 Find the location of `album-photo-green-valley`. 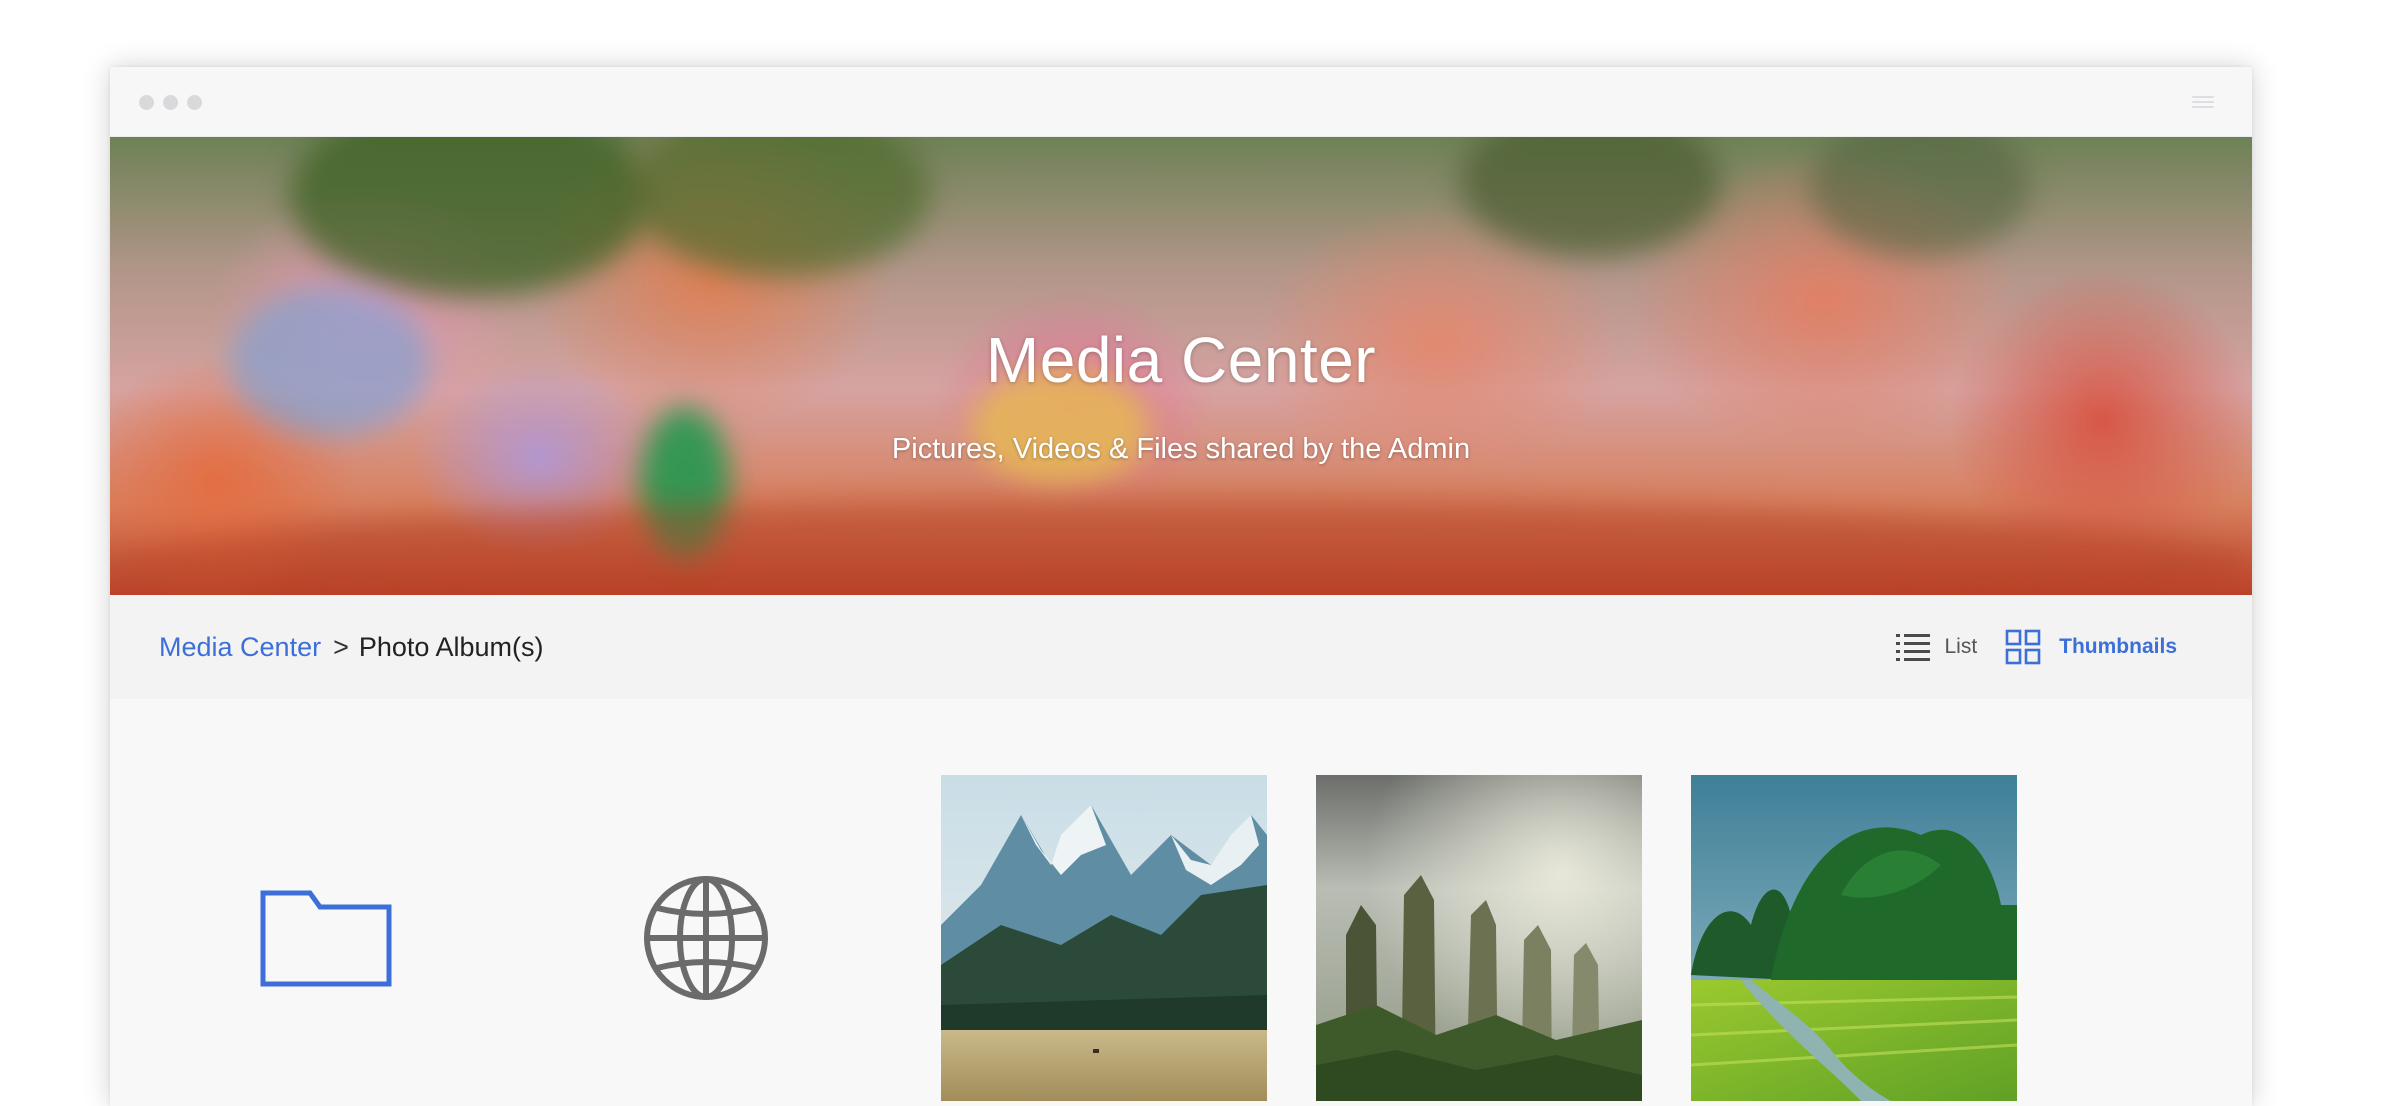

album-photo-green-valley is located at coordinates (1854, 938).